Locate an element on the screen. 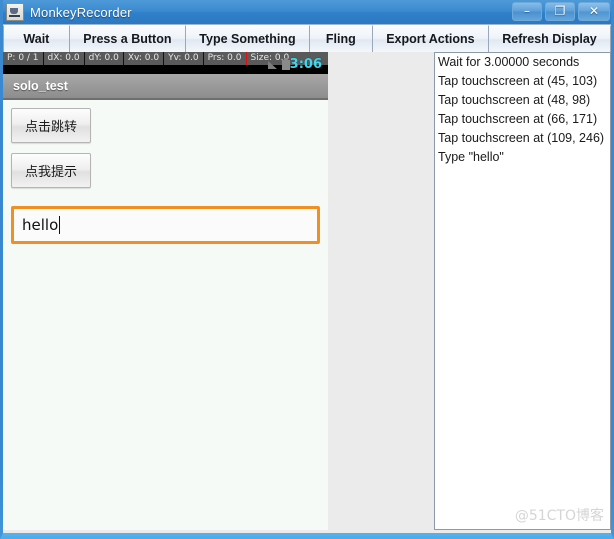 This screenshot has width=614, height=539. toolbar-button-export-actions: Export Actions is located at coordinates (431, 38).